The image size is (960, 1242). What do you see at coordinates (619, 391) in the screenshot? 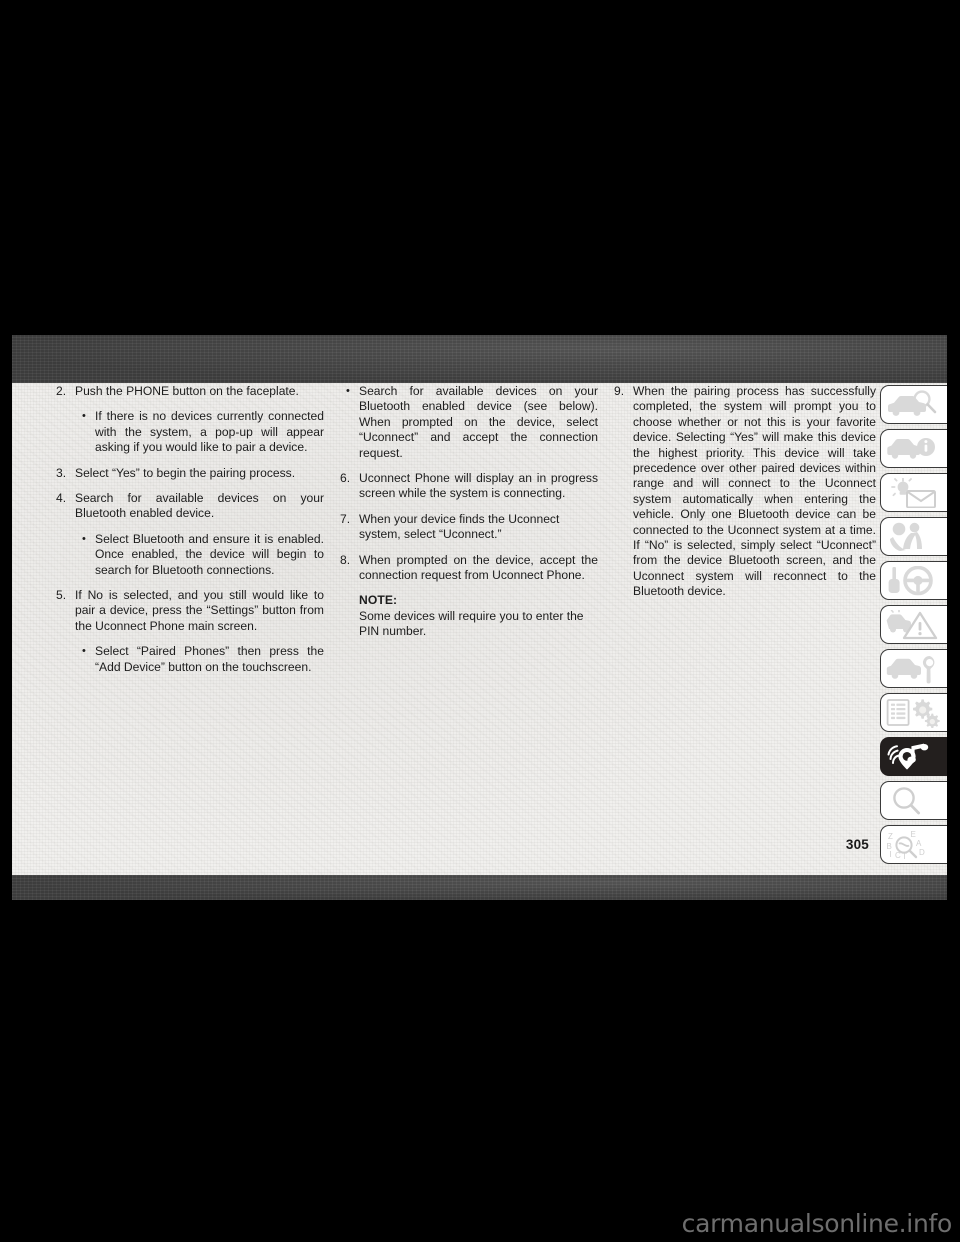
I see `list-marker: 9.` at bounding box center [619, 391].